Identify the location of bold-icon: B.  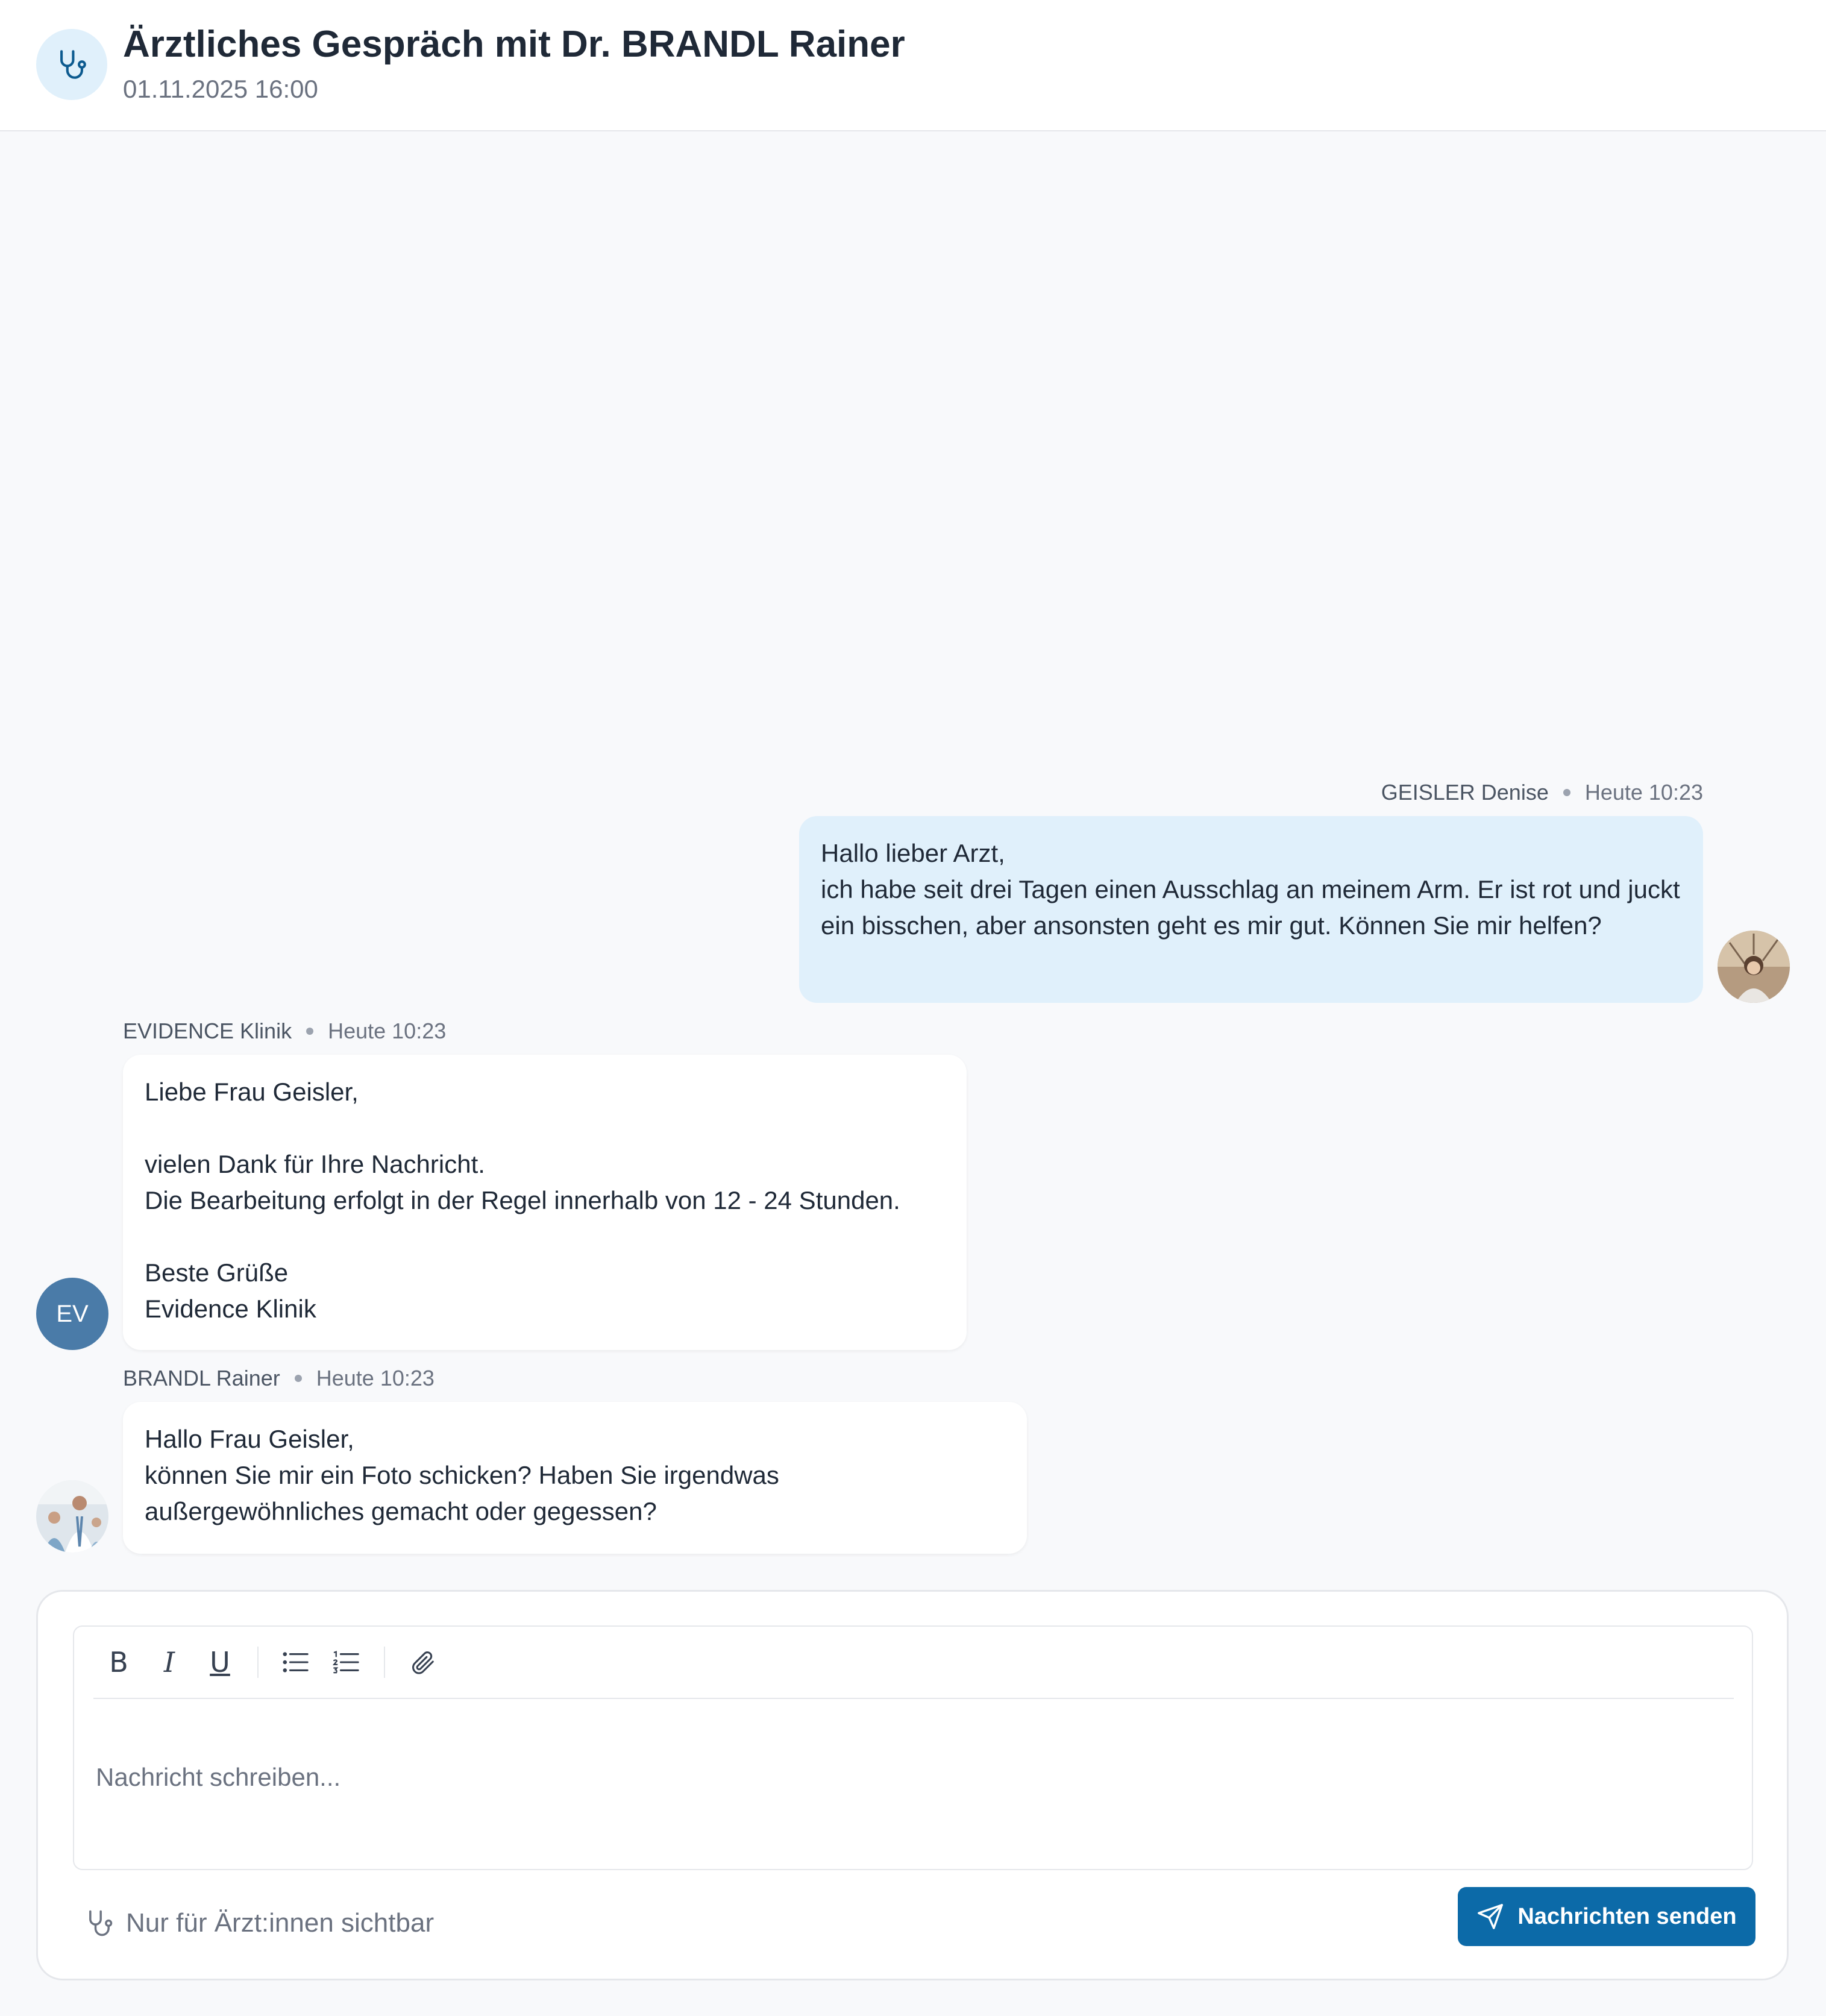
(118, 1662).